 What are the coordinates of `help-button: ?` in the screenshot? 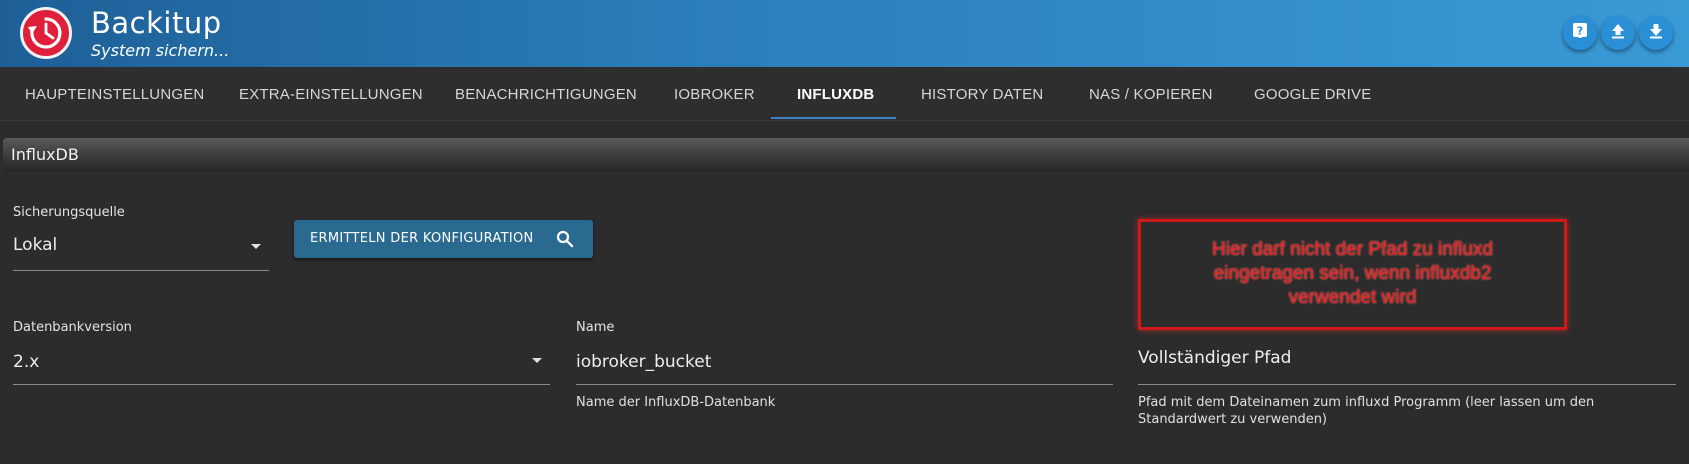 It's located at (1580, 33).